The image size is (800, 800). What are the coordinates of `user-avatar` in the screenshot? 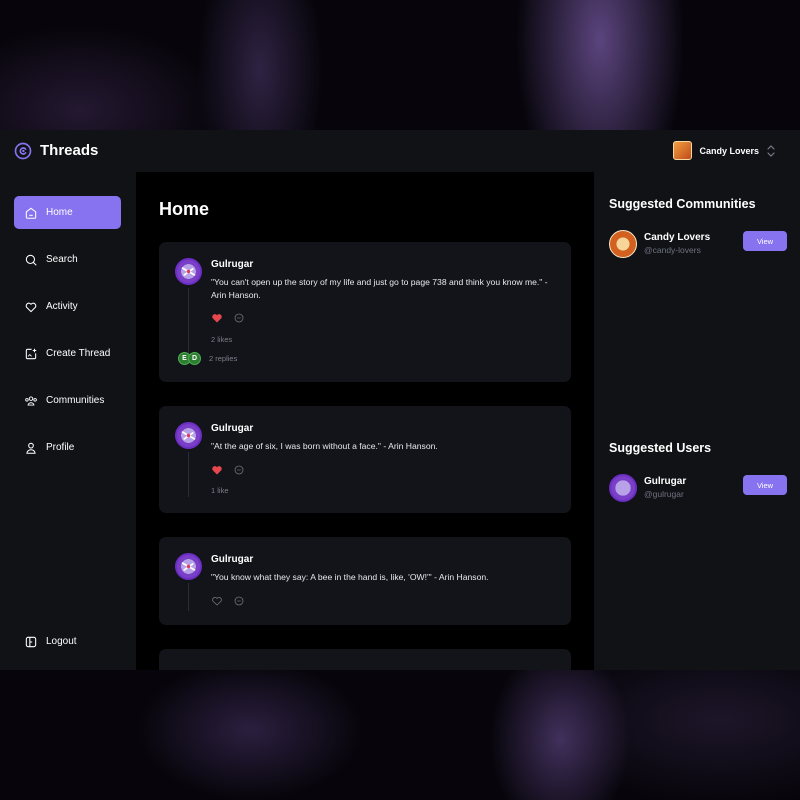 It's located at (623, 488).